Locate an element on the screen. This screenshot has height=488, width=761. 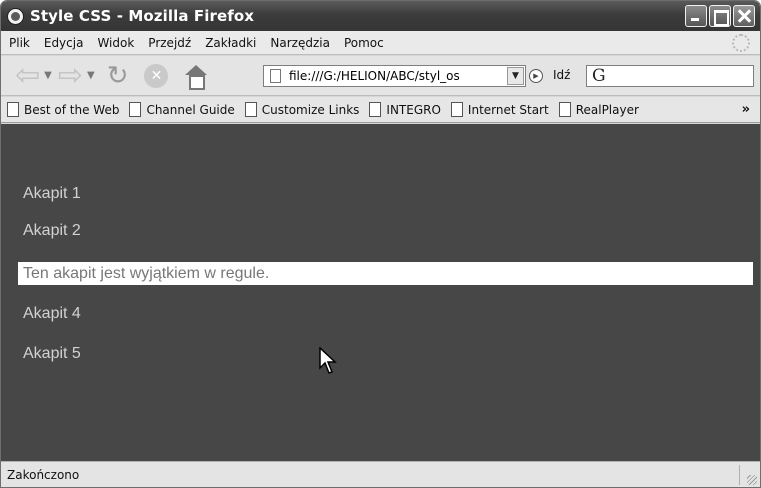
bookmark-label: Internet Start is located at coordinates (508, 109).